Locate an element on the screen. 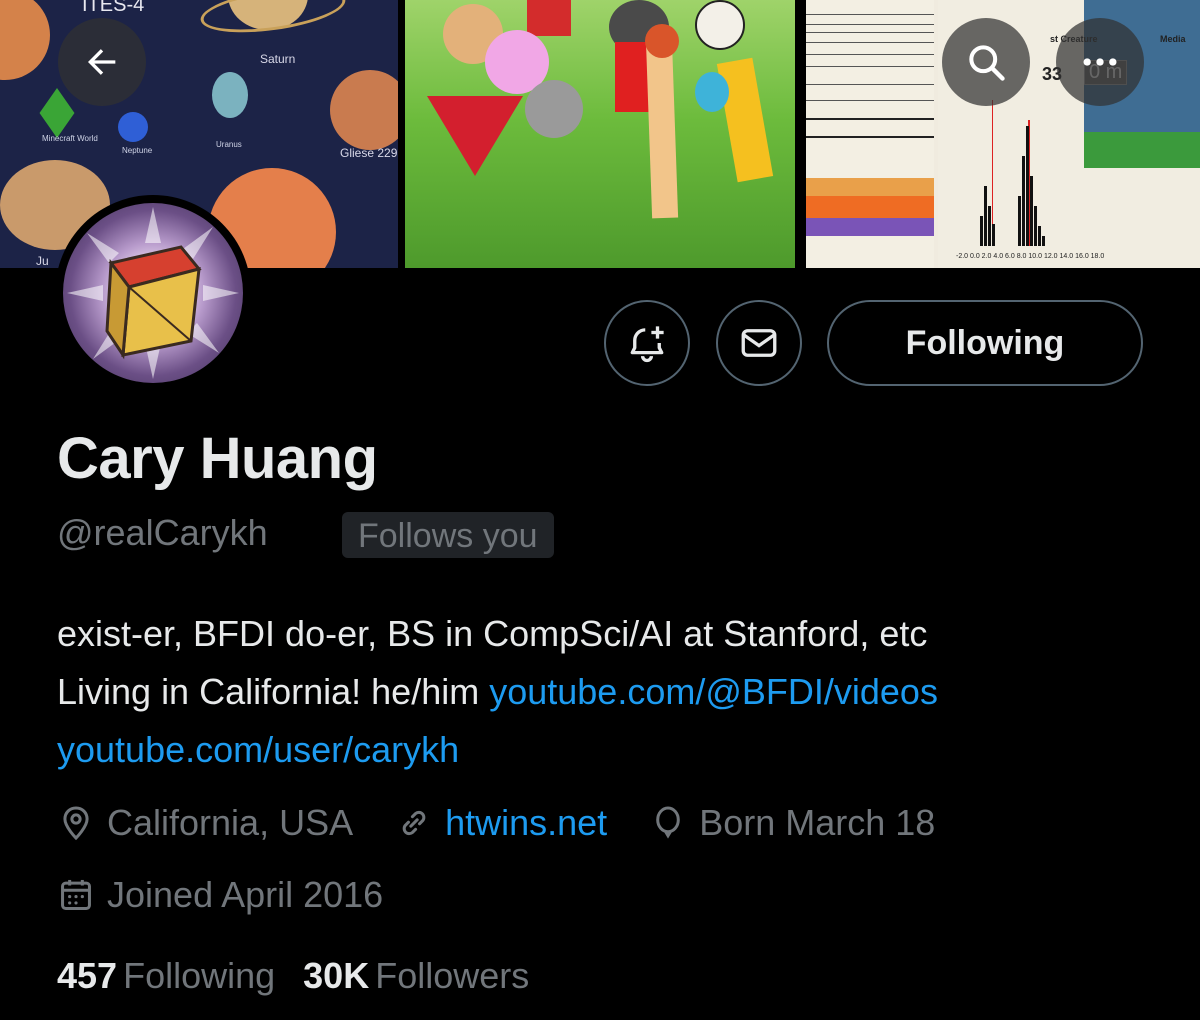 Image resolution: width=1200 pixels, height=1020 pixels. website-link: htwins.net is located at coordinates (526, 823).